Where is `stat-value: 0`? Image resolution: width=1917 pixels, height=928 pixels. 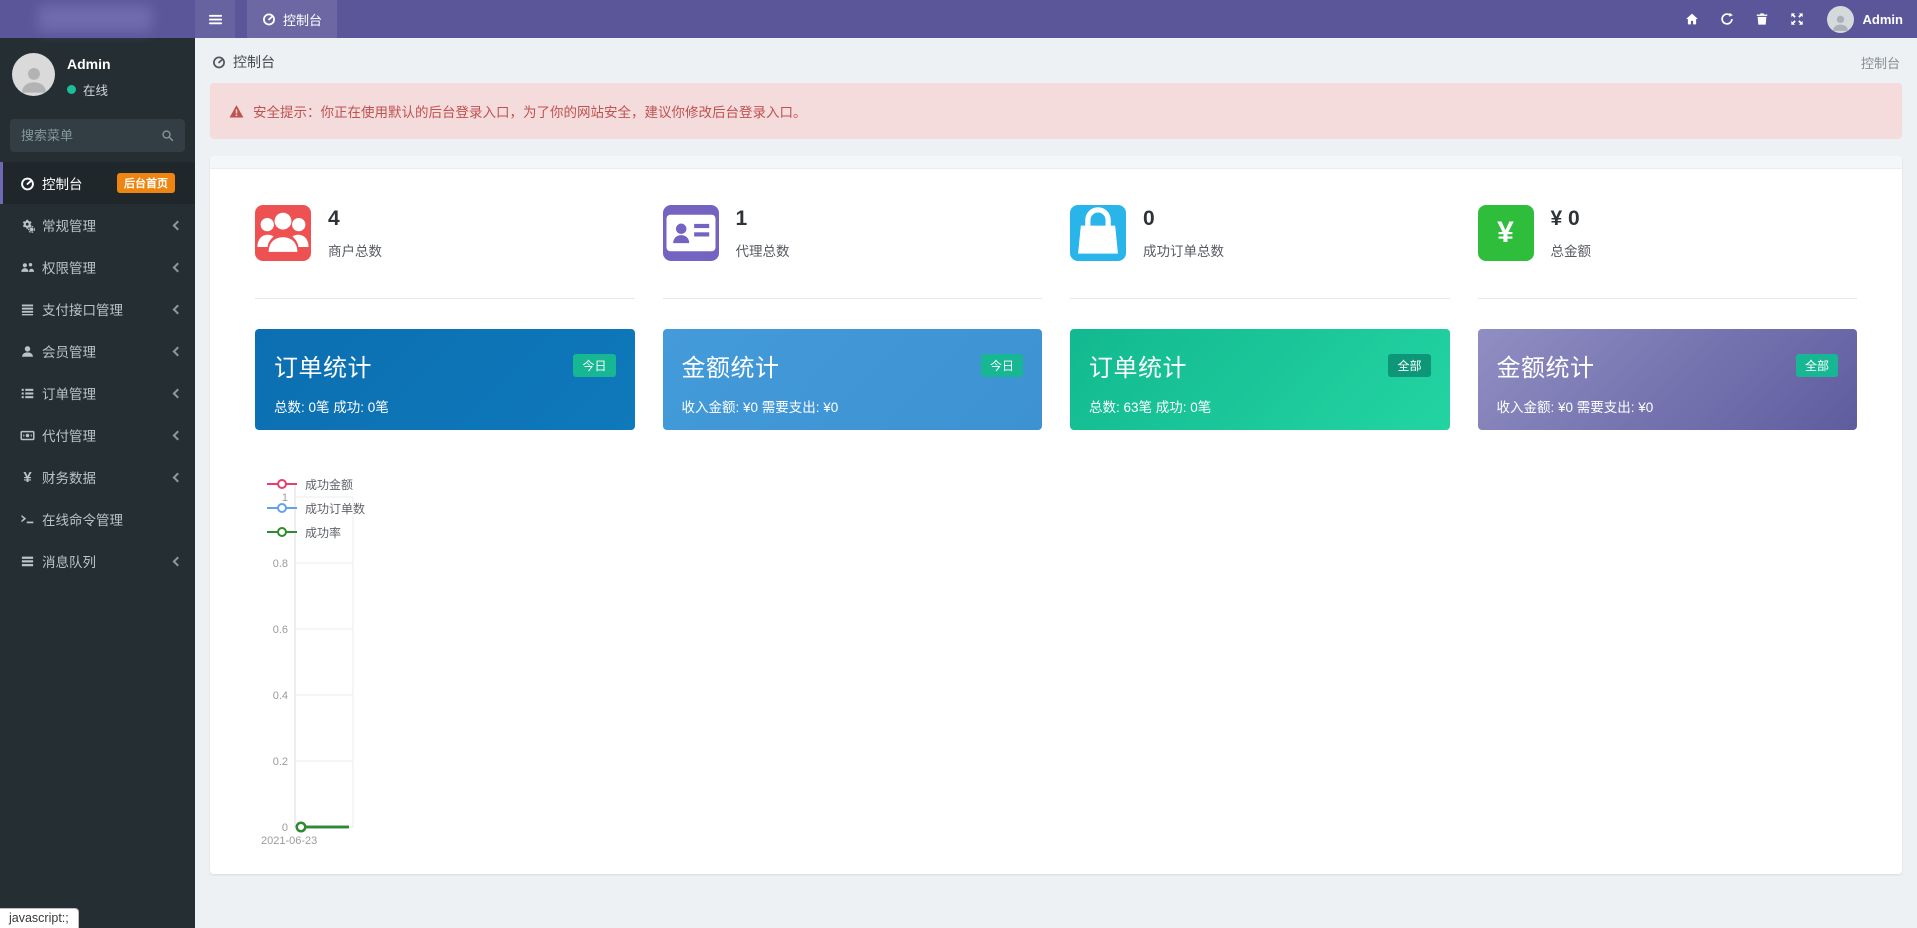
stat-value: 0 is located at coordinates (1149, 218).